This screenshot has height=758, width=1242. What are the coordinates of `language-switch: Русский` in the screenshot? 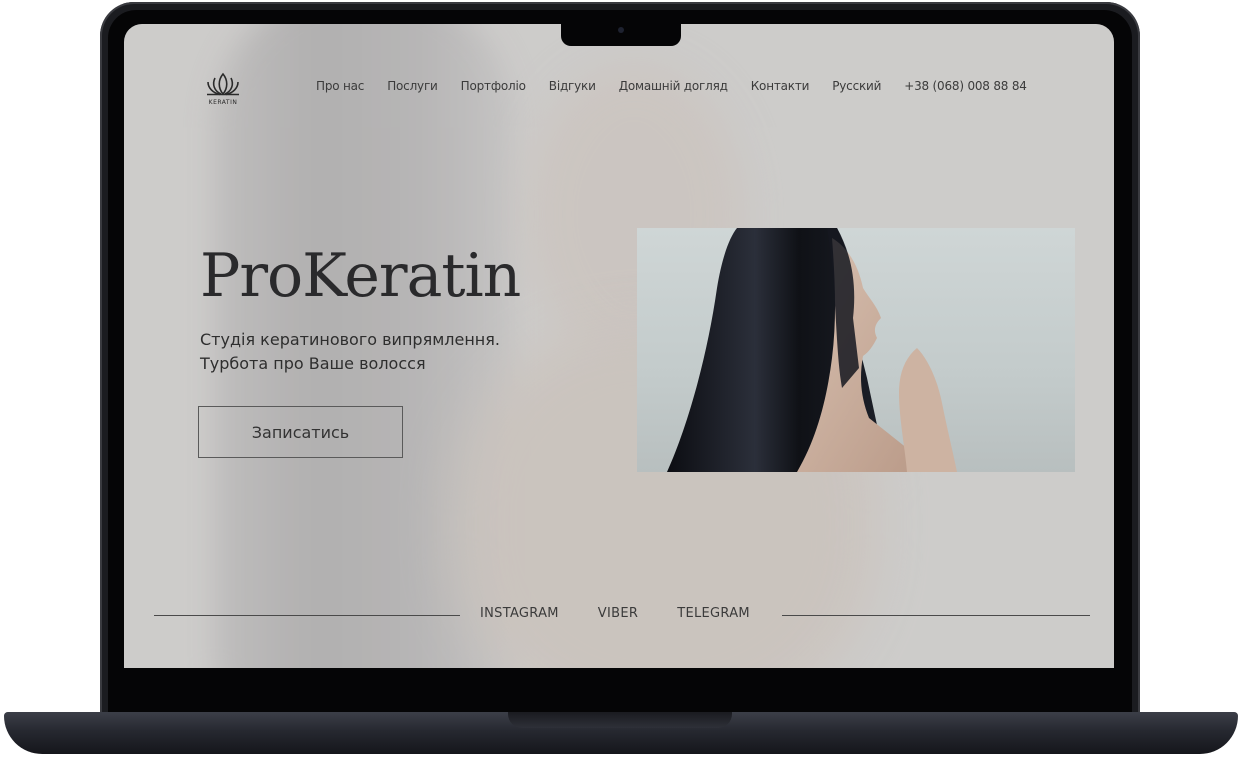 It's located at (856, 86).